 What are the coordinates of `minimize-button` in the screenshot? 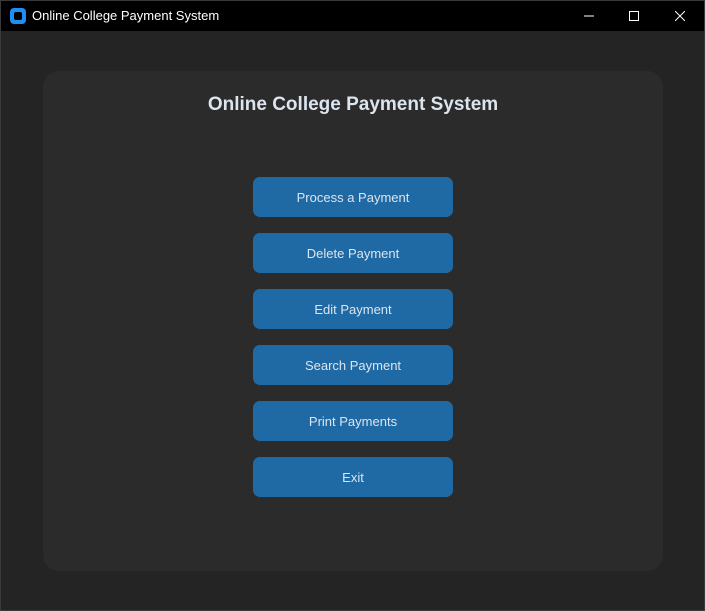 It's located at (589, 16).